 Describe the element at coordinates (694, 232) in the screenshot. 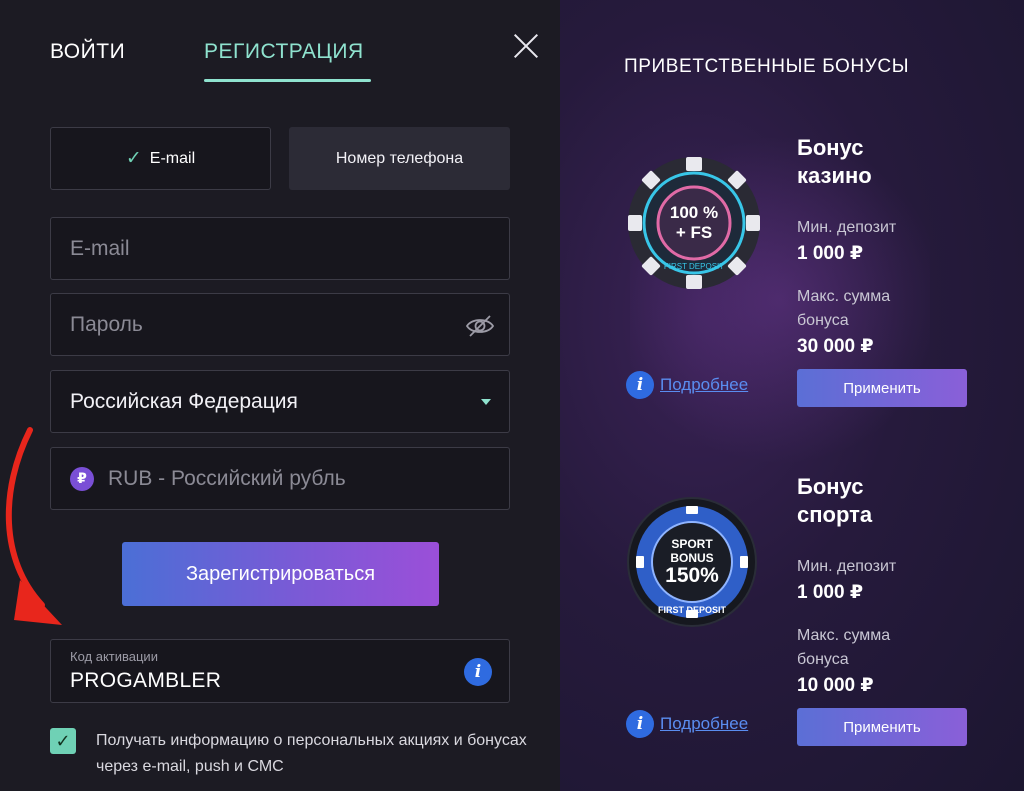

I see `casino-chip-line2: + FS` at that location.